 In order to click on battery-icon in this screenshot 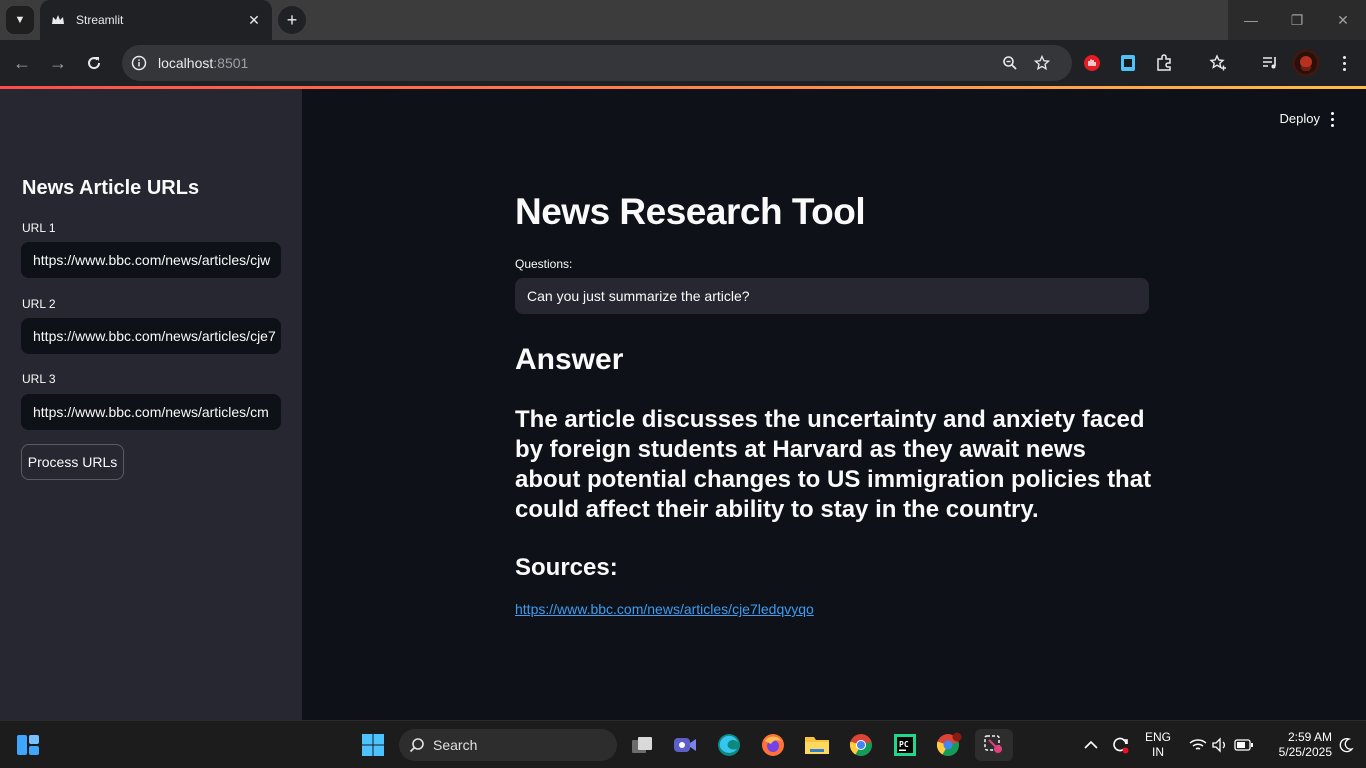, I will do `click(1244, 745)`.